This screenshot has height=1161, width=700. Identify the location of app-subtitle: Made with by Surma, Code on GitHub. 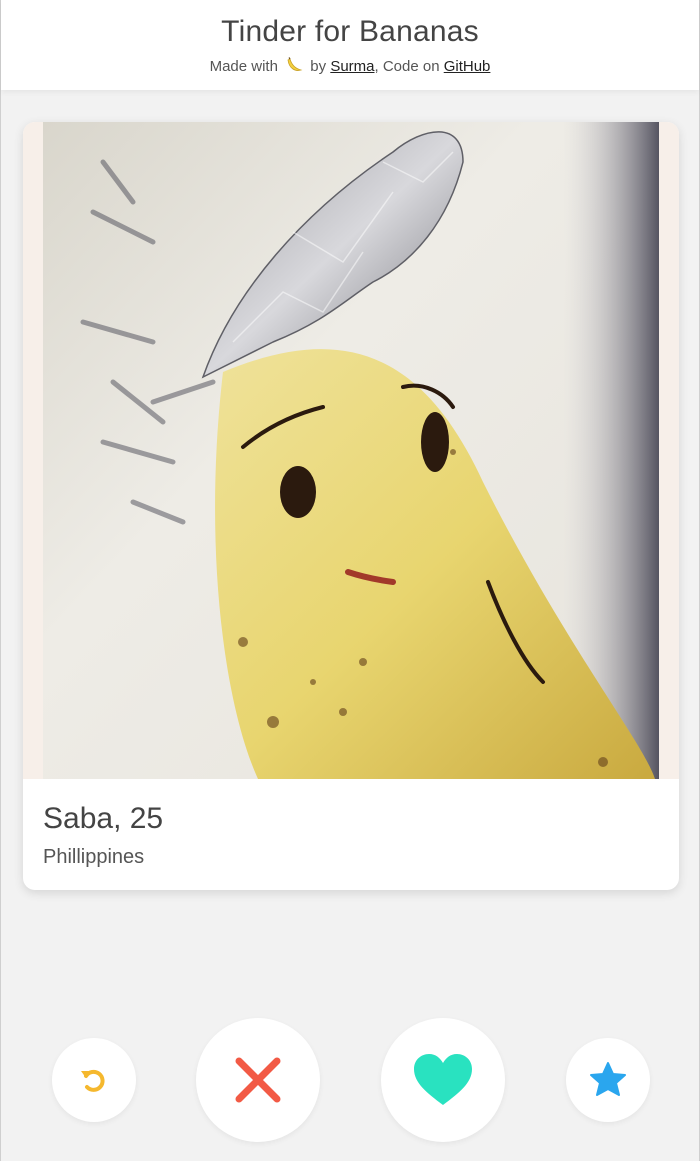
(350, 67).